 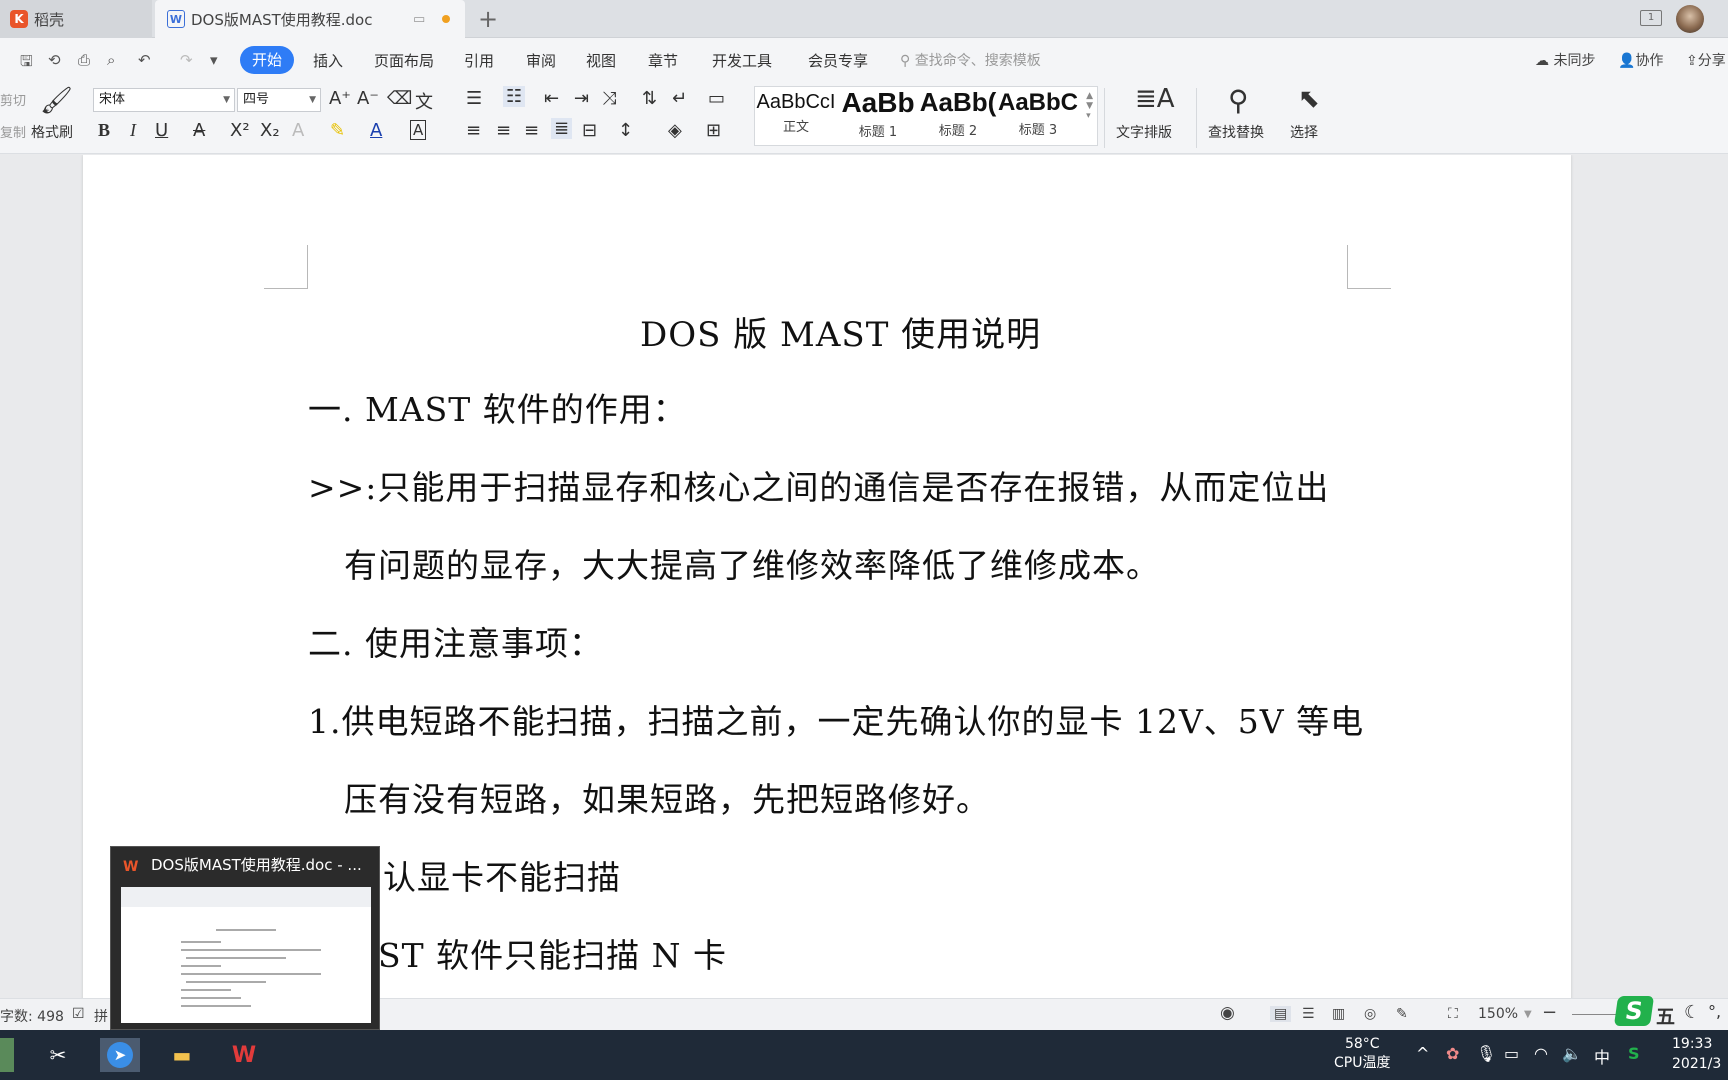 I want to click on page-view-icon: ▤, so click(x=1281, y=1014).